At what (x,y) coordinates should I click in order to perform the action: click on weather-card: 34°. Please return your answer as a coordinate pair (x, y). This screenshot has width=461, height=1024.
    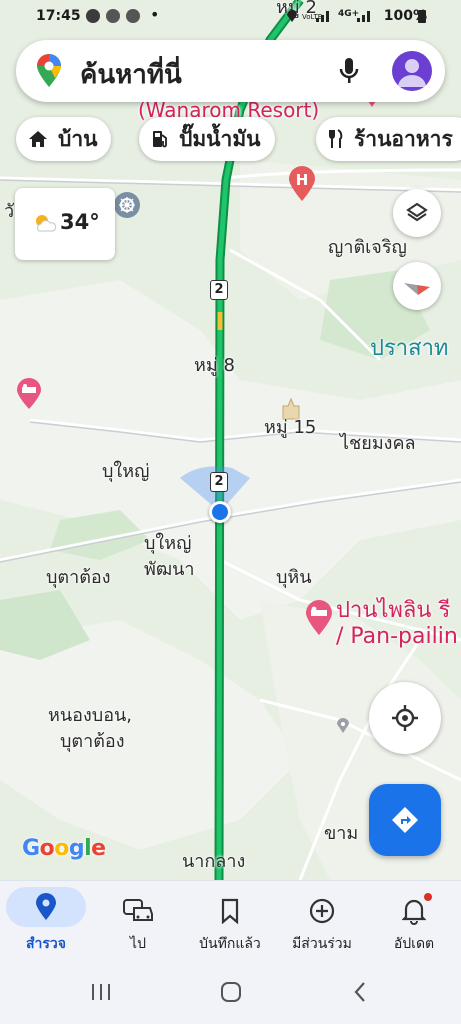
    Looking at the image, I should click on (65, 224).